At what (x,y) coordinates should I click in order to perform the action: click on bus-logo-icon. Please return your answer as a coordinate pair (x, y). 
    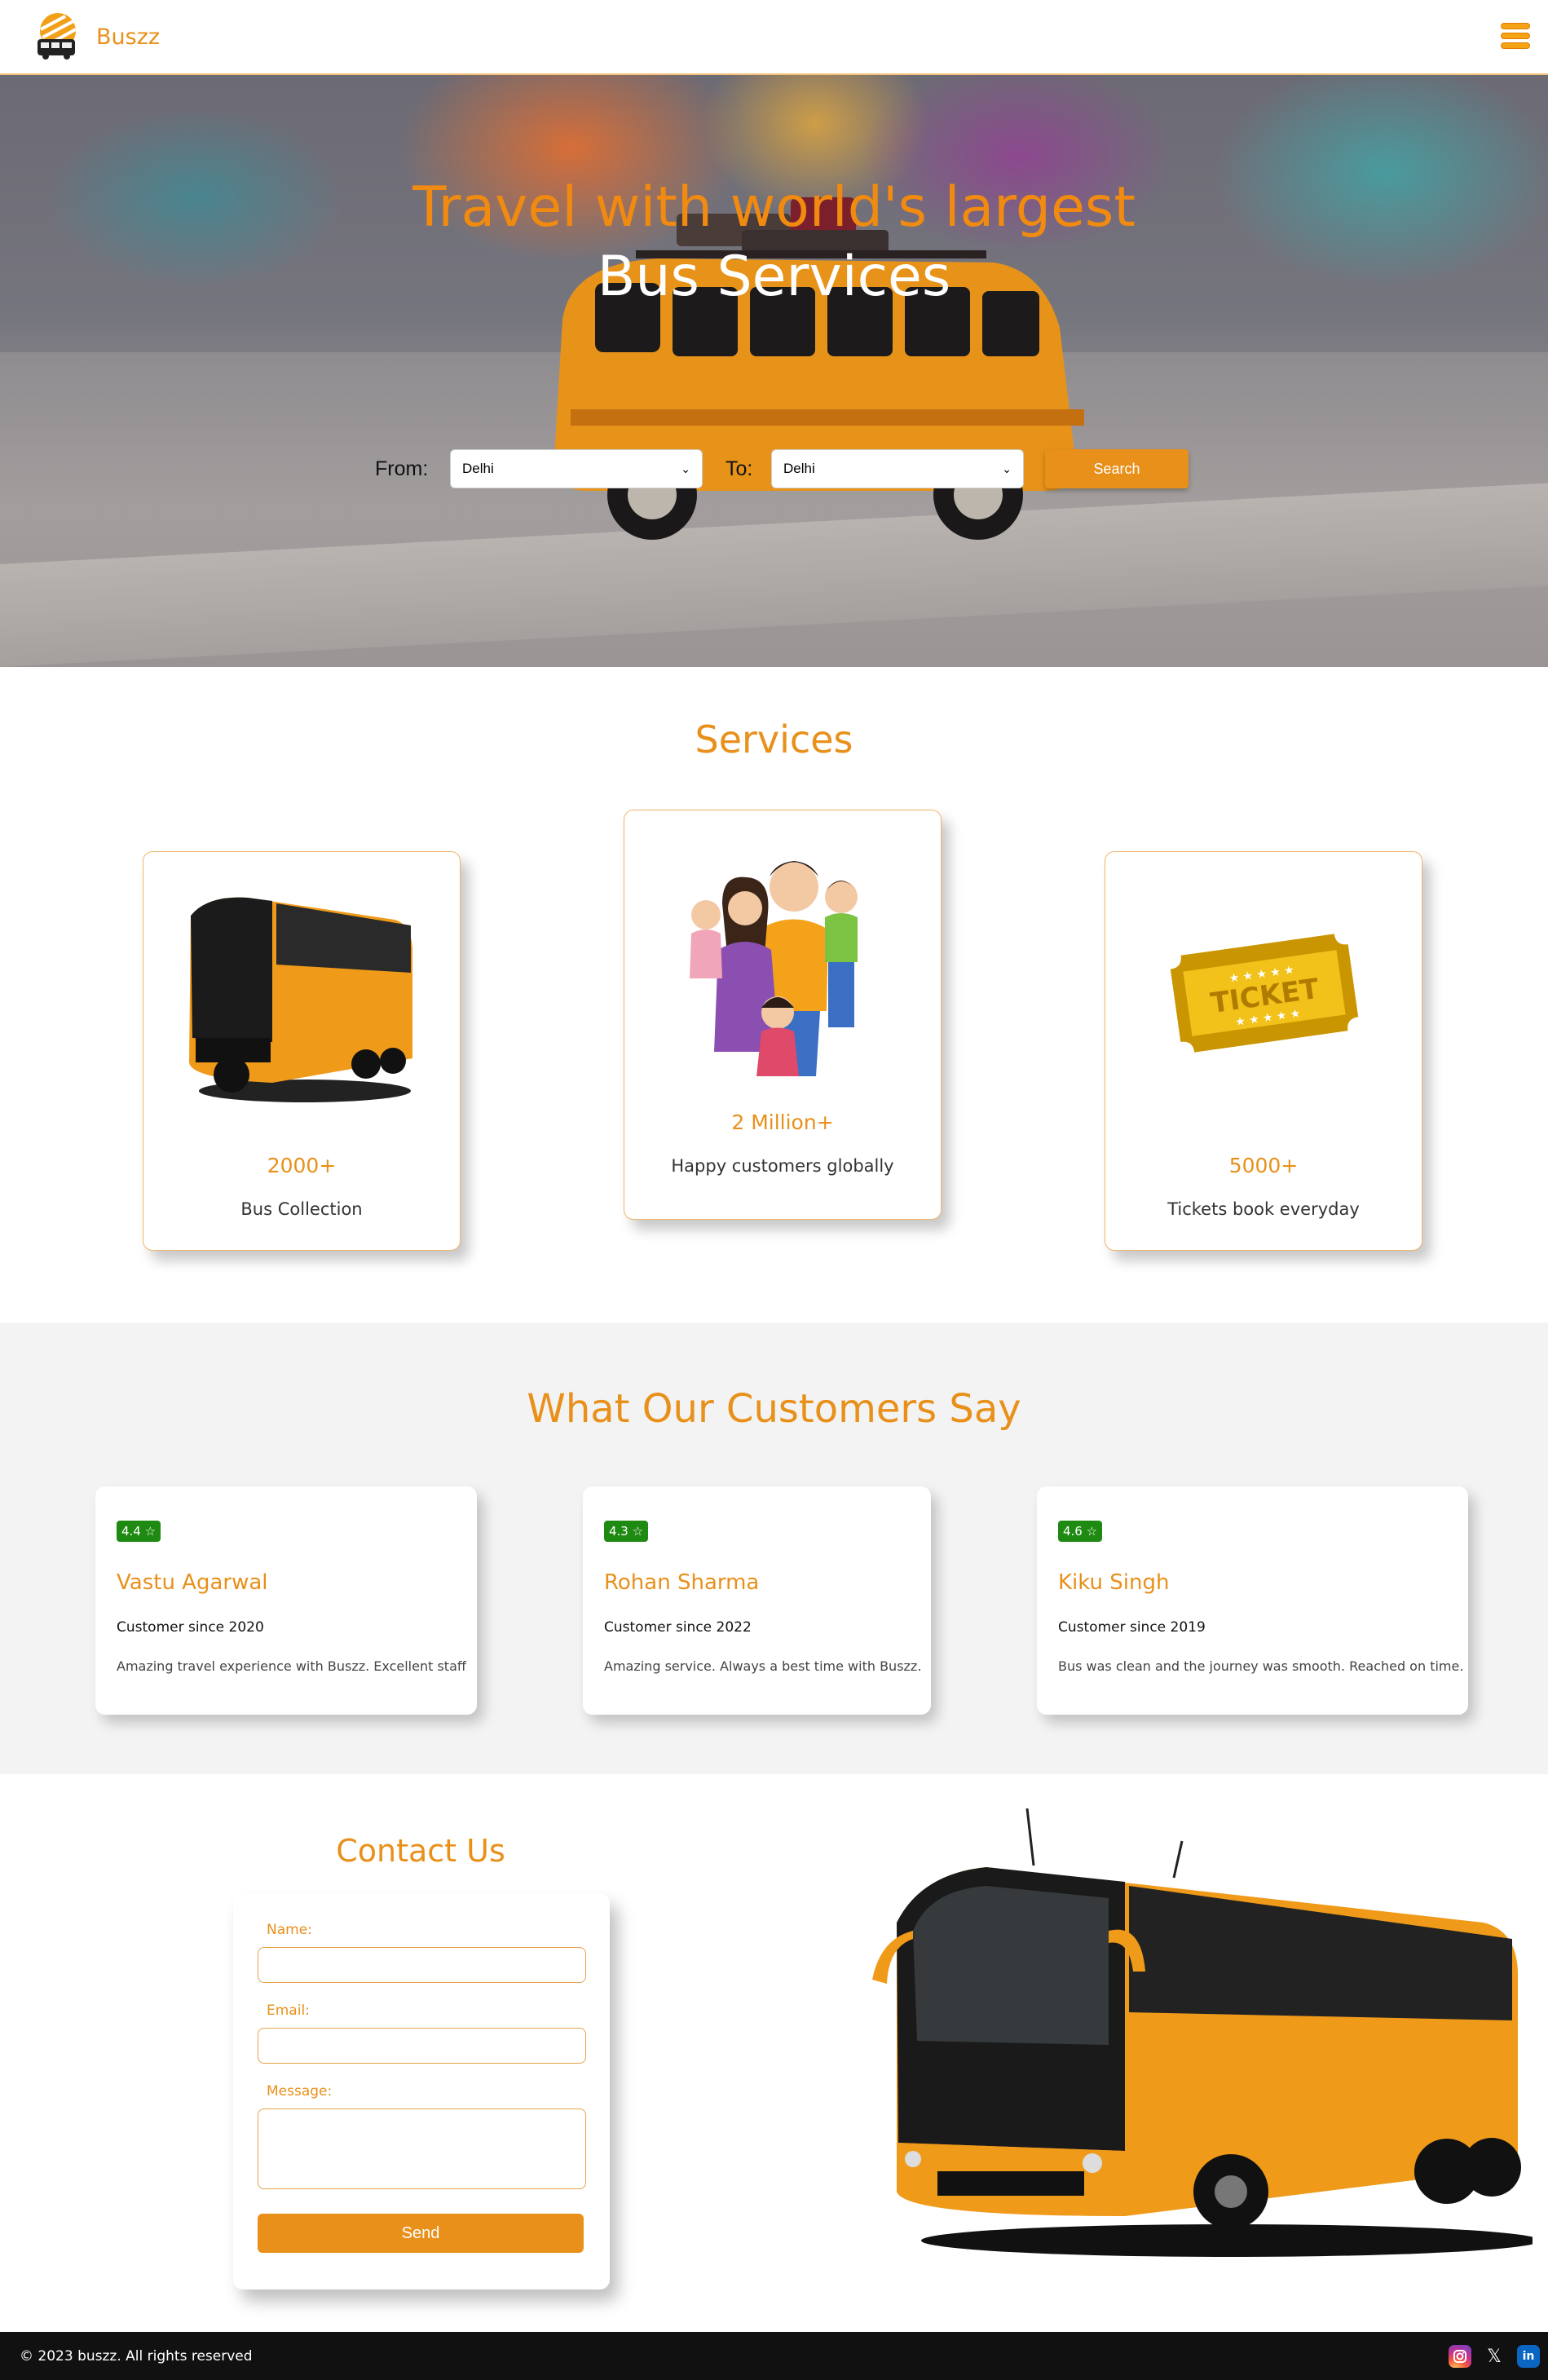
    Looking at the image, I should click on (58, 36).